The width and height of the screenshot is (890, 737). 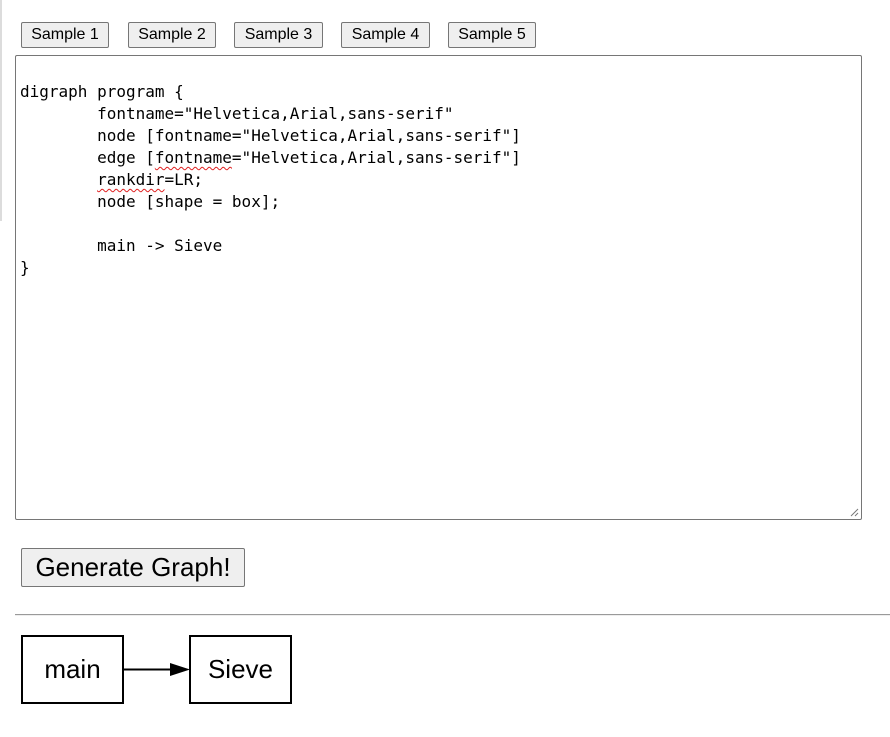 What do you see at coordinates (102, 91) in the screenshot?
I see `code-line: digraph program {` at bounding box center [102, 91].